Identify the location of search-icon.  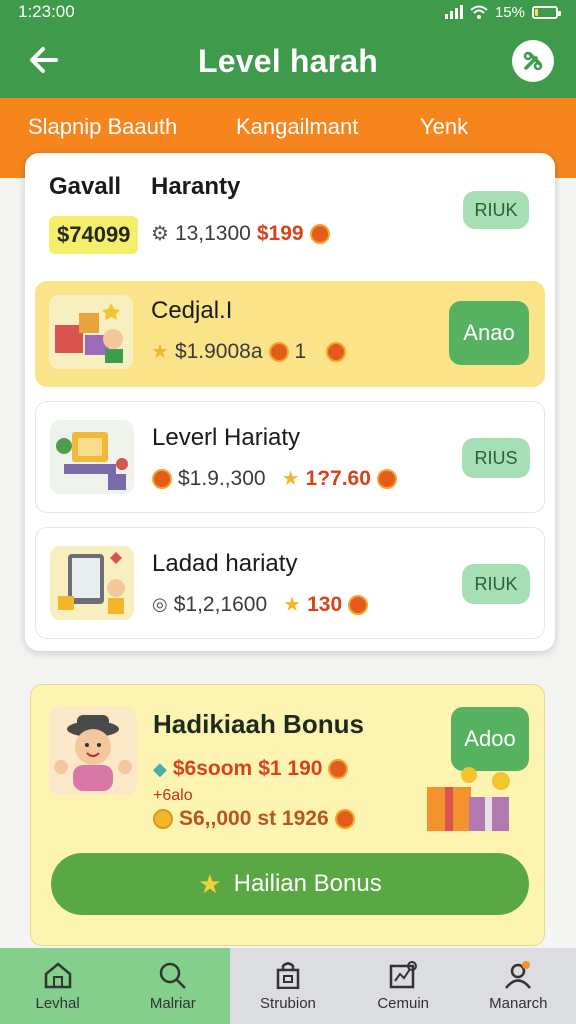
(172, 975).